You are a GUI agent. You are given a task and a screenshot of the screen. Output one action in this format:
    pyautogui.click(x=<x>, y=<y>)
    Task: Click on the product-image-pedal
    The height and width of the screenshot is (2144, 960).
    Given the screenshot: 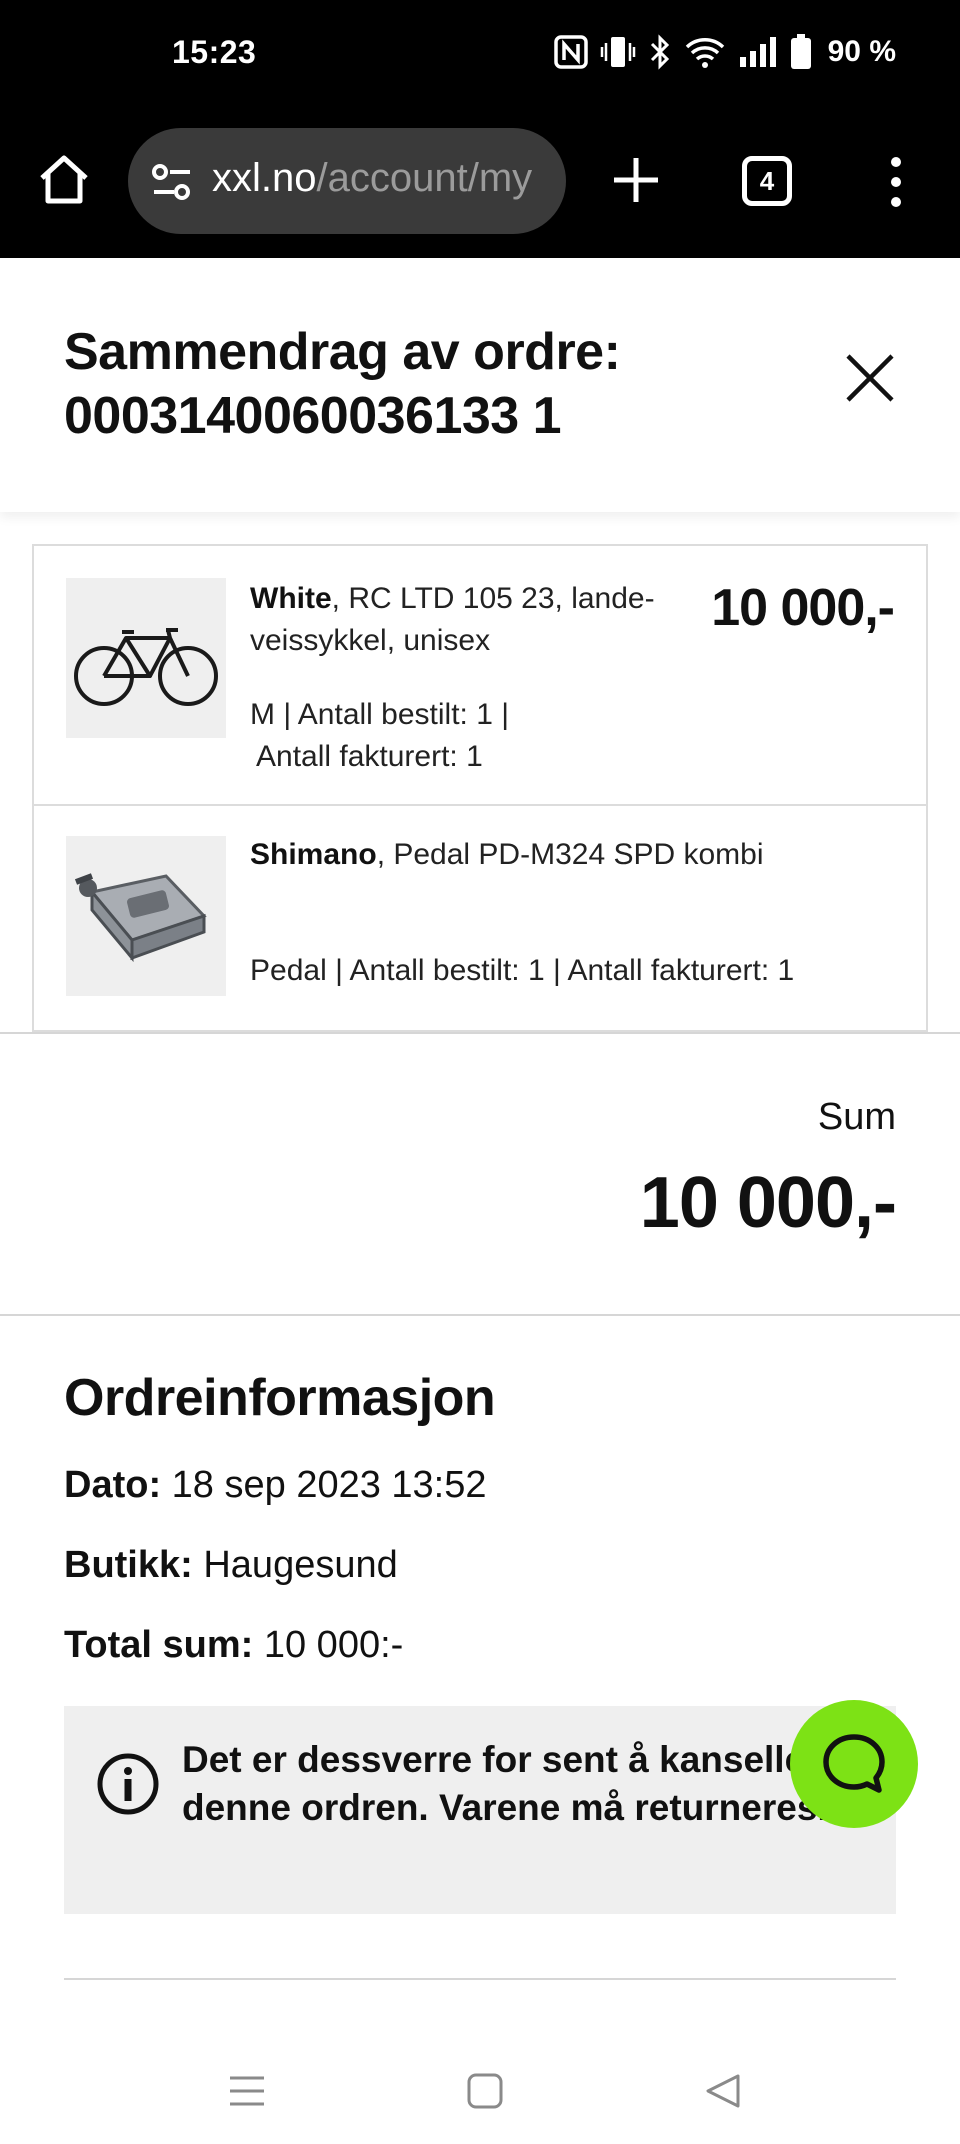 What is the action you would take?
    pyautogui.click(x=146, y=916)
    